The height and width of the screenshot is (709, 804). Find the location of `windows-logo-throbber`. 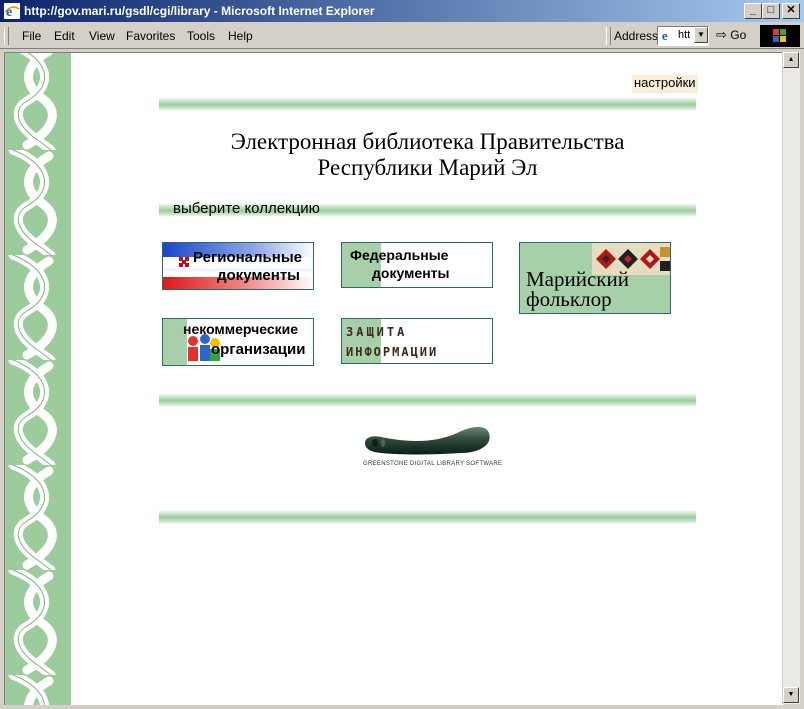

windows-logo-throbber is located at coordinates (780, 36).